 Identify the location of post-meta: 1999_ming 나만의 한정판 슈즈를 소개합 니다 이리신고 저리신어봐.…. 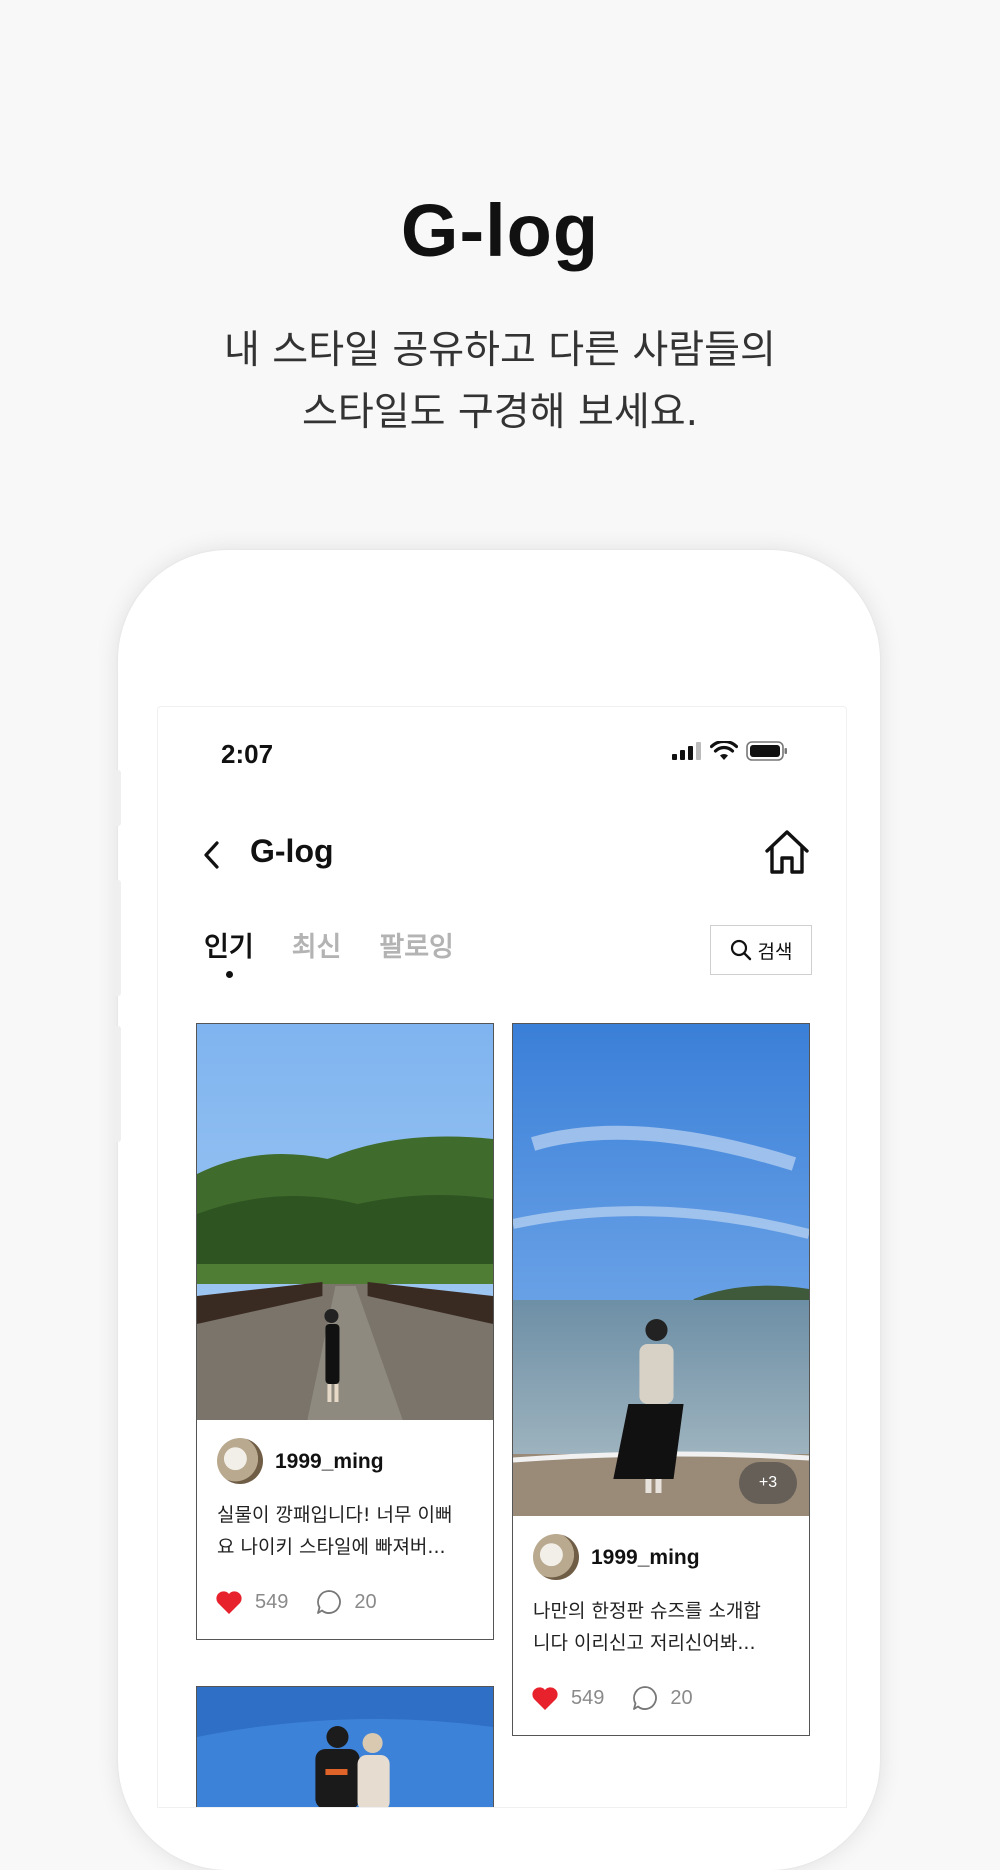
(661, 1625).